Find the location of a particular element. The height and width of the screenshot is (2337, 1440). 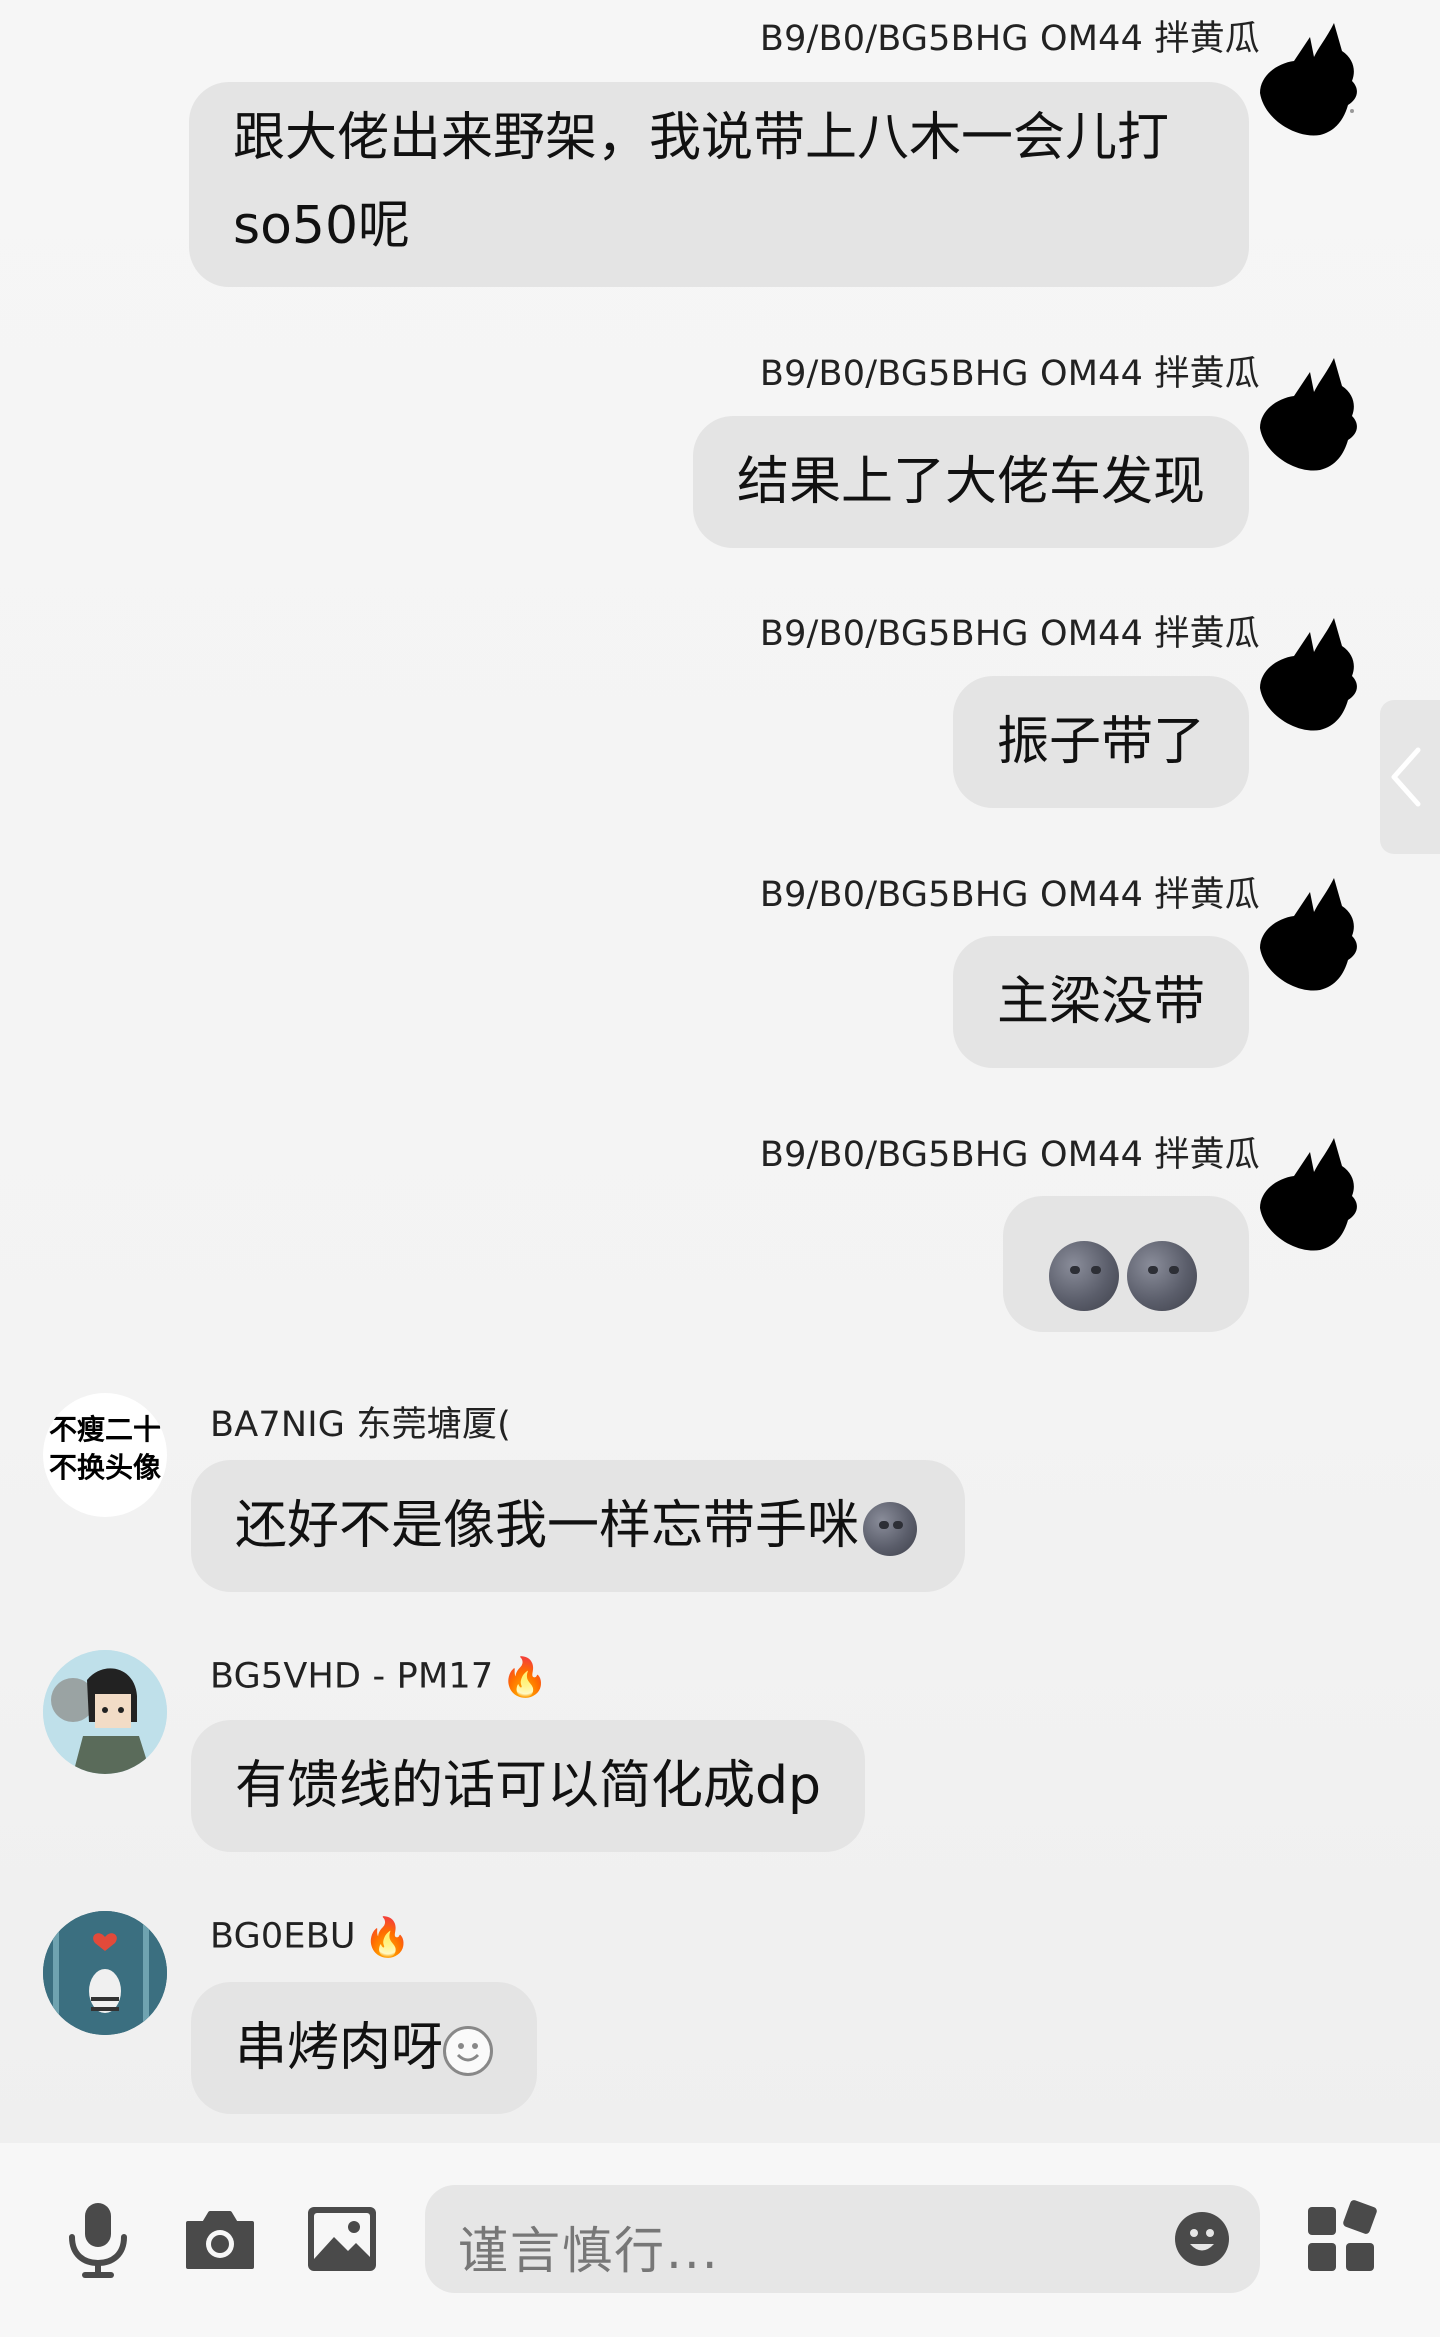

more-apps-icon is located at coordinates (1342, 2239).